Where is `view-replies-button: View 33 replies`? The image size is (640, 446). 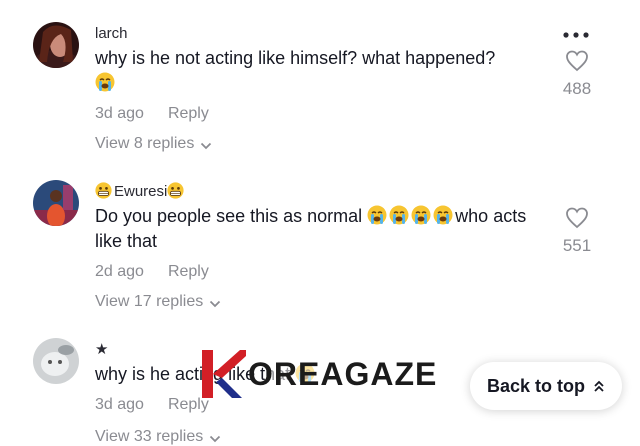
view-replies-button: View 33 replies is located at coordinates (158, 437).